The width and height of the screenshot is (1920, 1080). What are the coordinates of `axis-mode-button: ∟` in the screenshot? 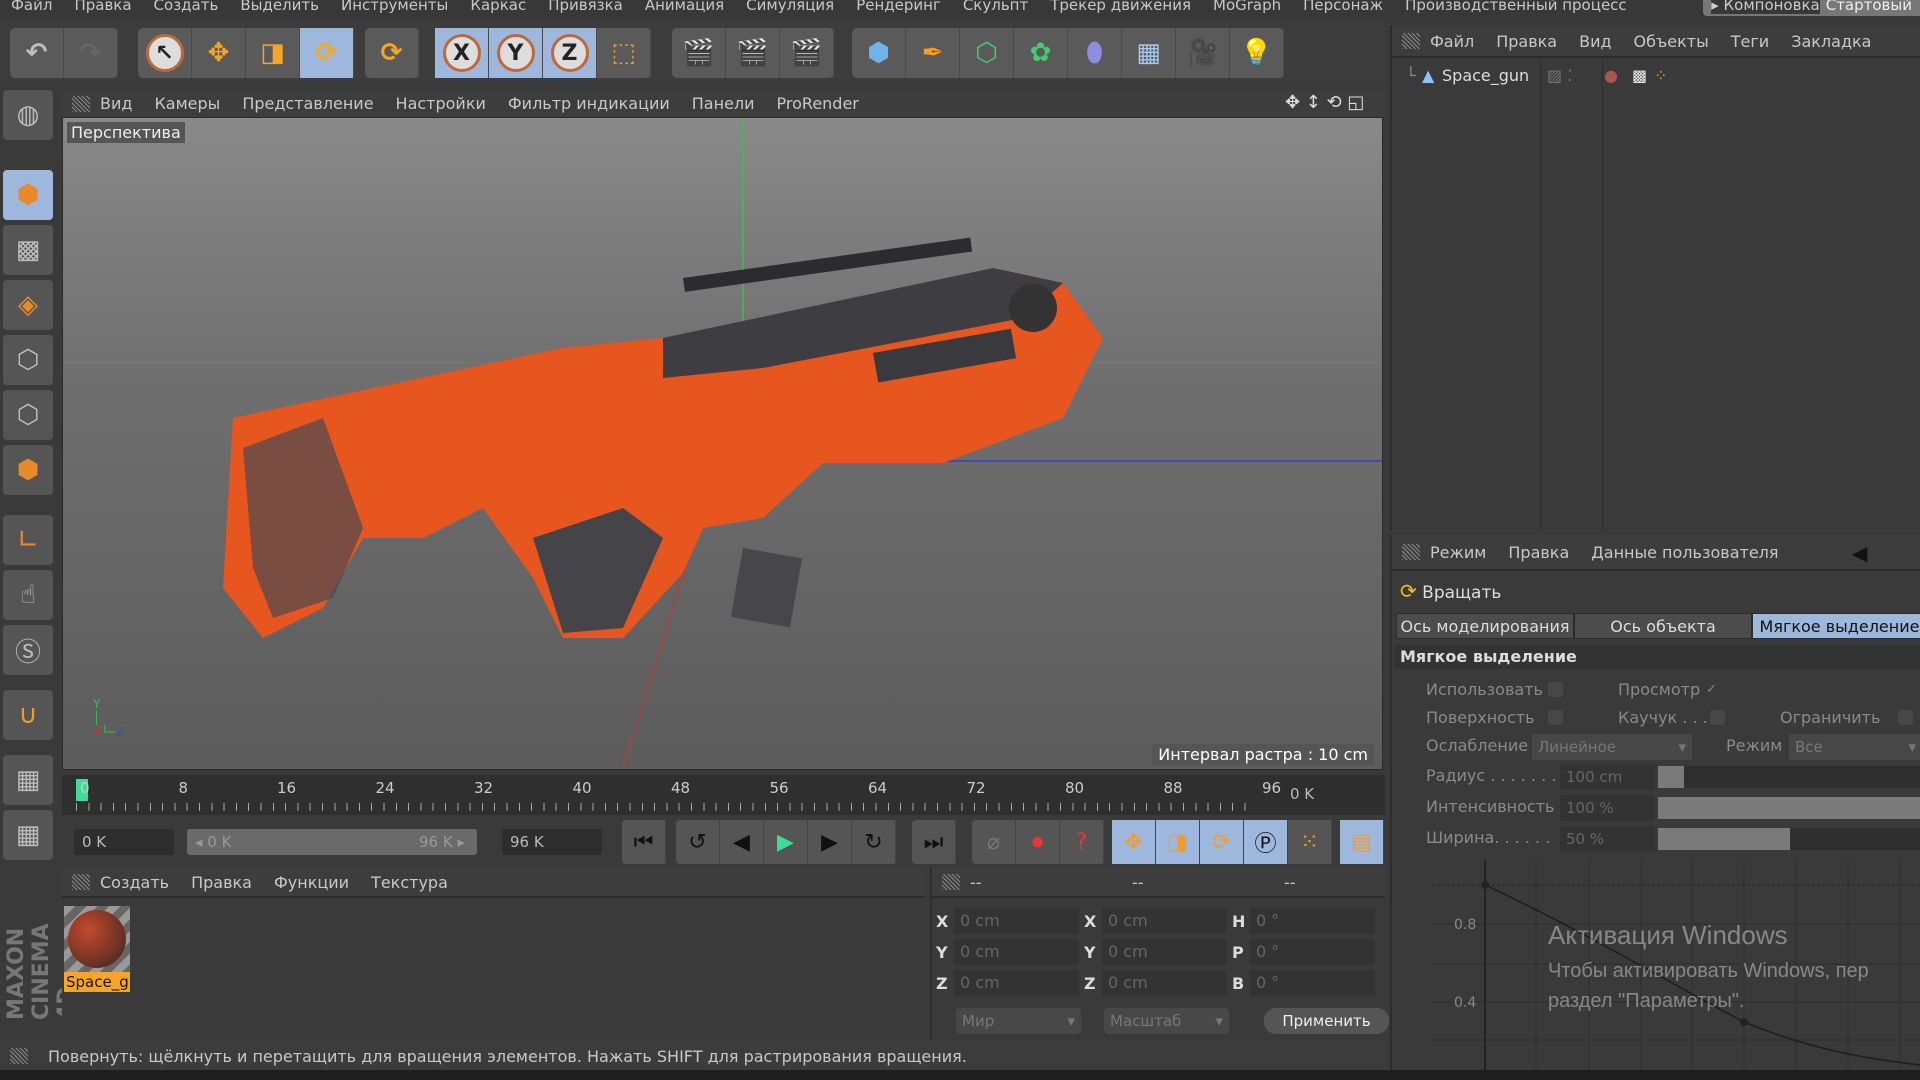 It's located at (28, 540).